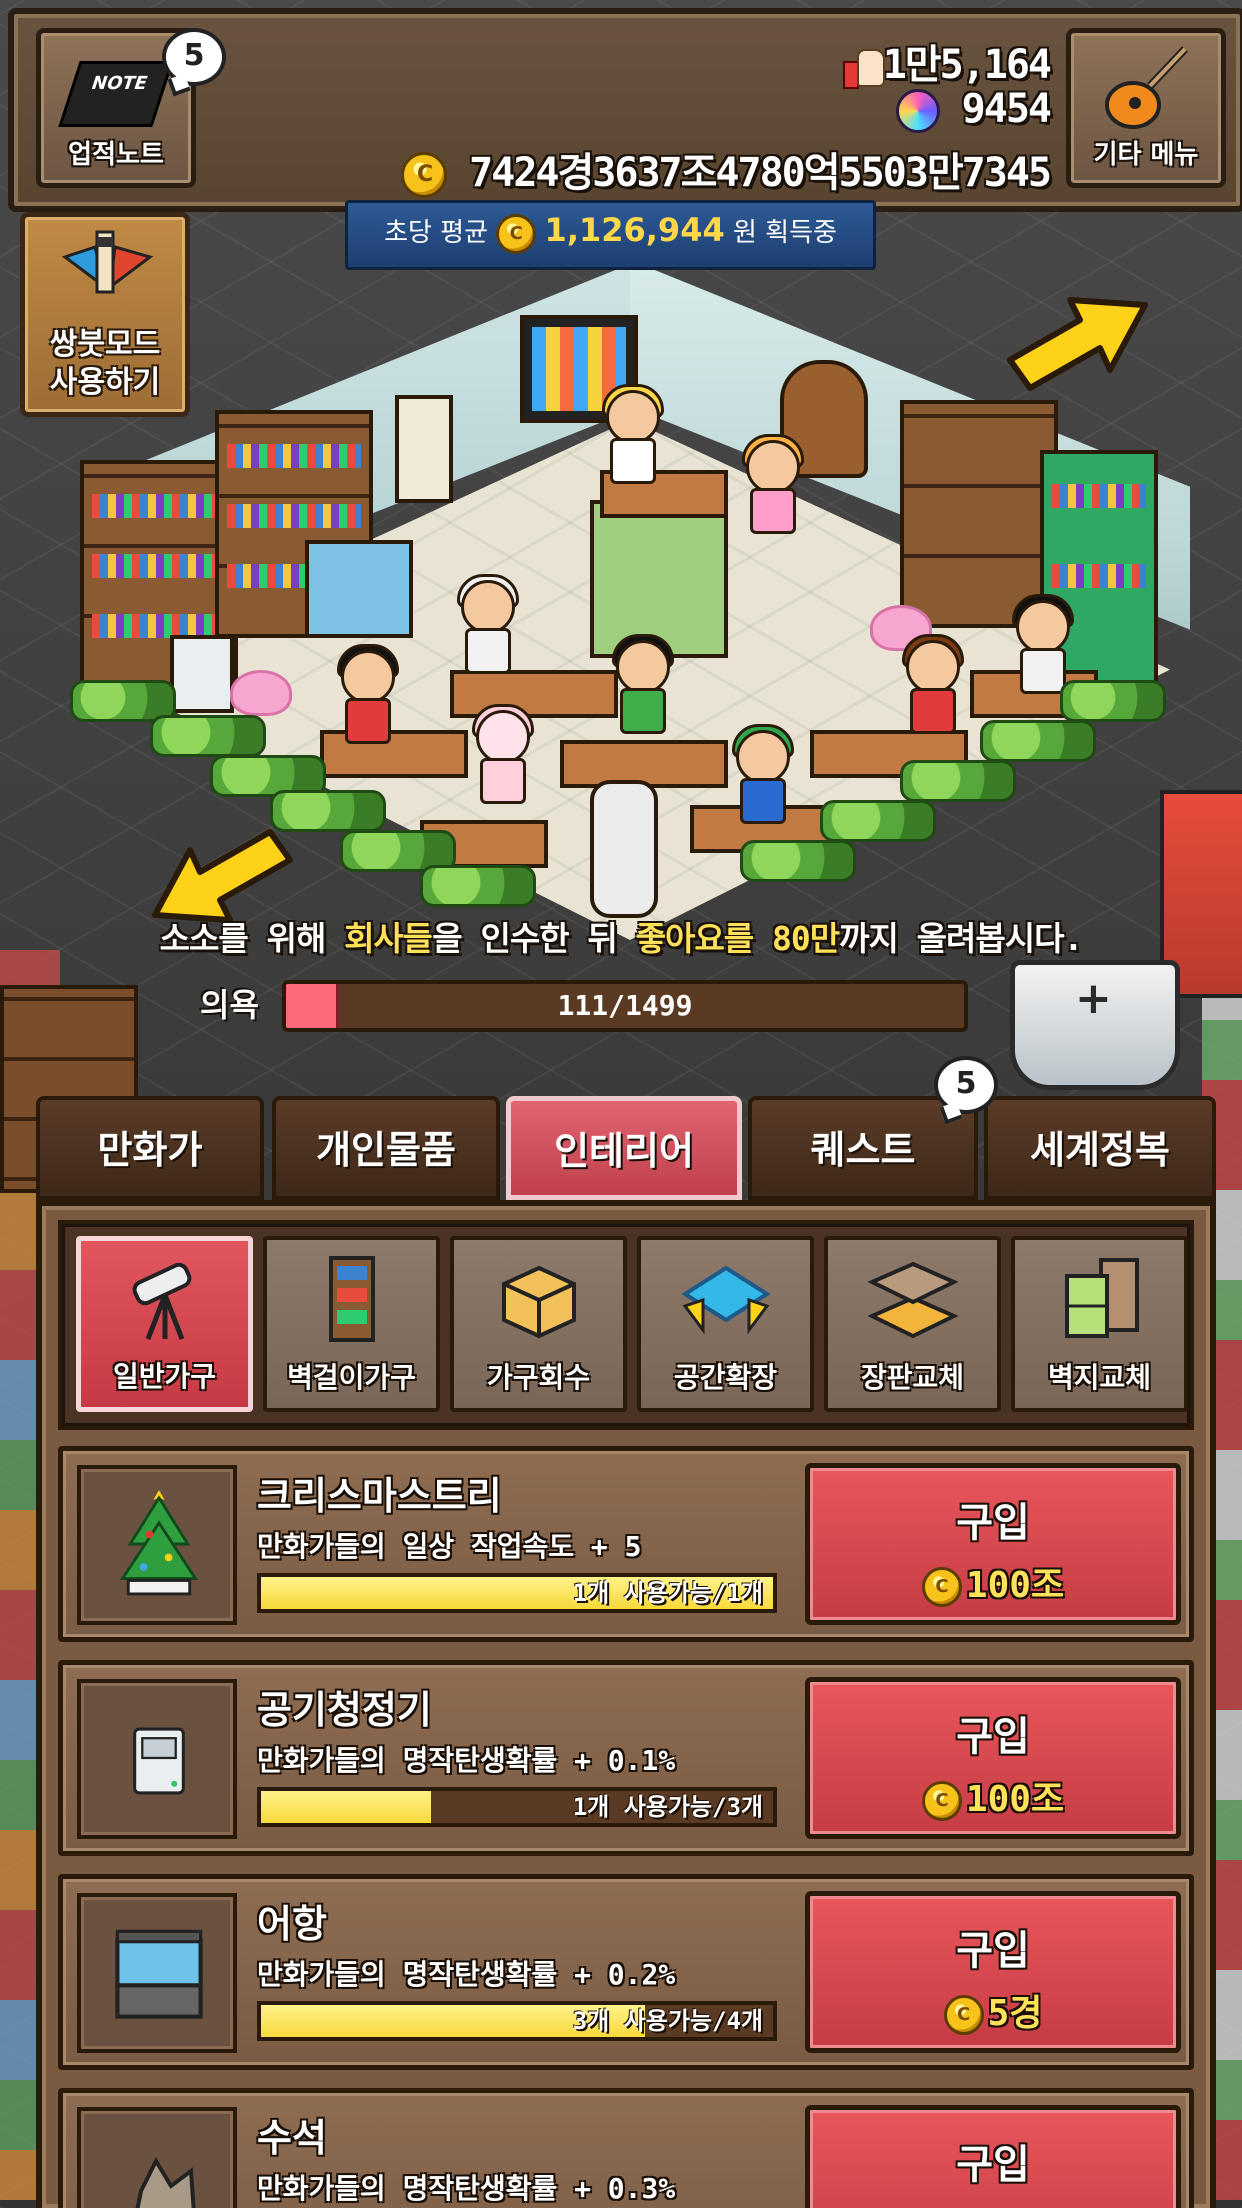  What do you see at coordinates (1099, 1324) in the screenshot?
I see `subtab-wallpaper-change: 벽지교체` at bounding box center [1099, 1324].